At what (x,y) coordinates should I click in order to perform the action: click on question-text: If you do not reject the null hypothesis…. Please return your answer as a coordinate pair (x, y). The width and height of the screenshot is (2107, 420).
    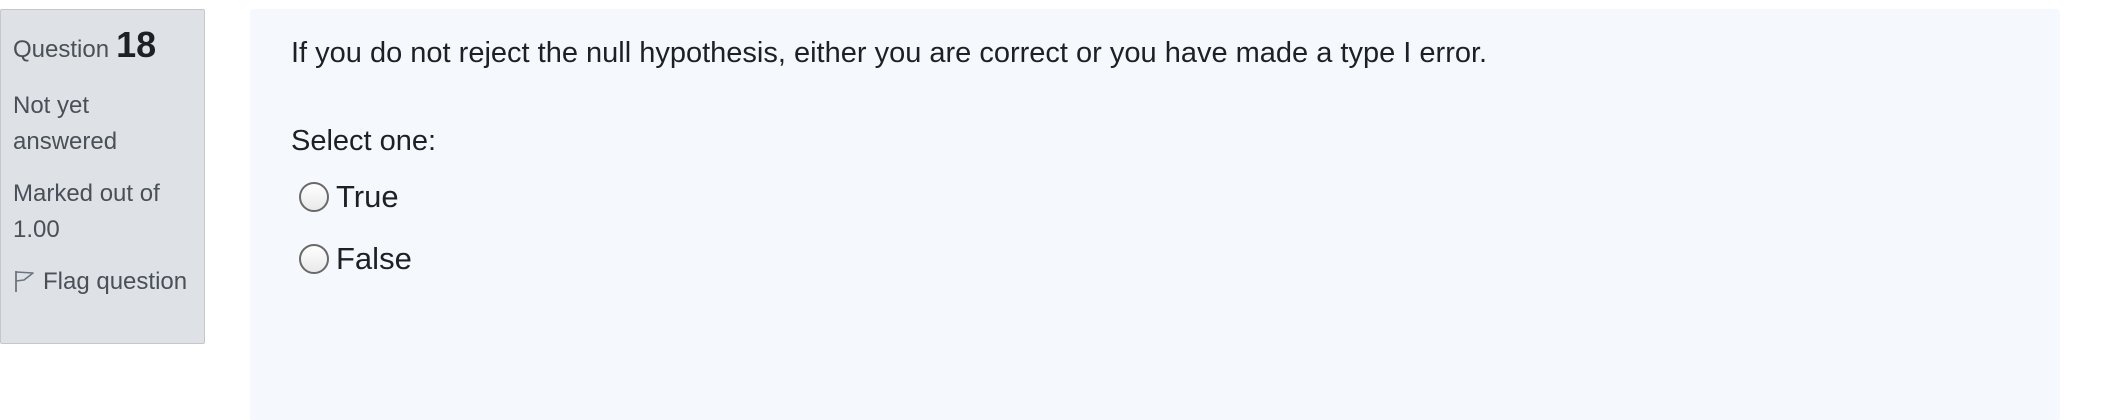
    Looking at the image, I should click on (889, 53).